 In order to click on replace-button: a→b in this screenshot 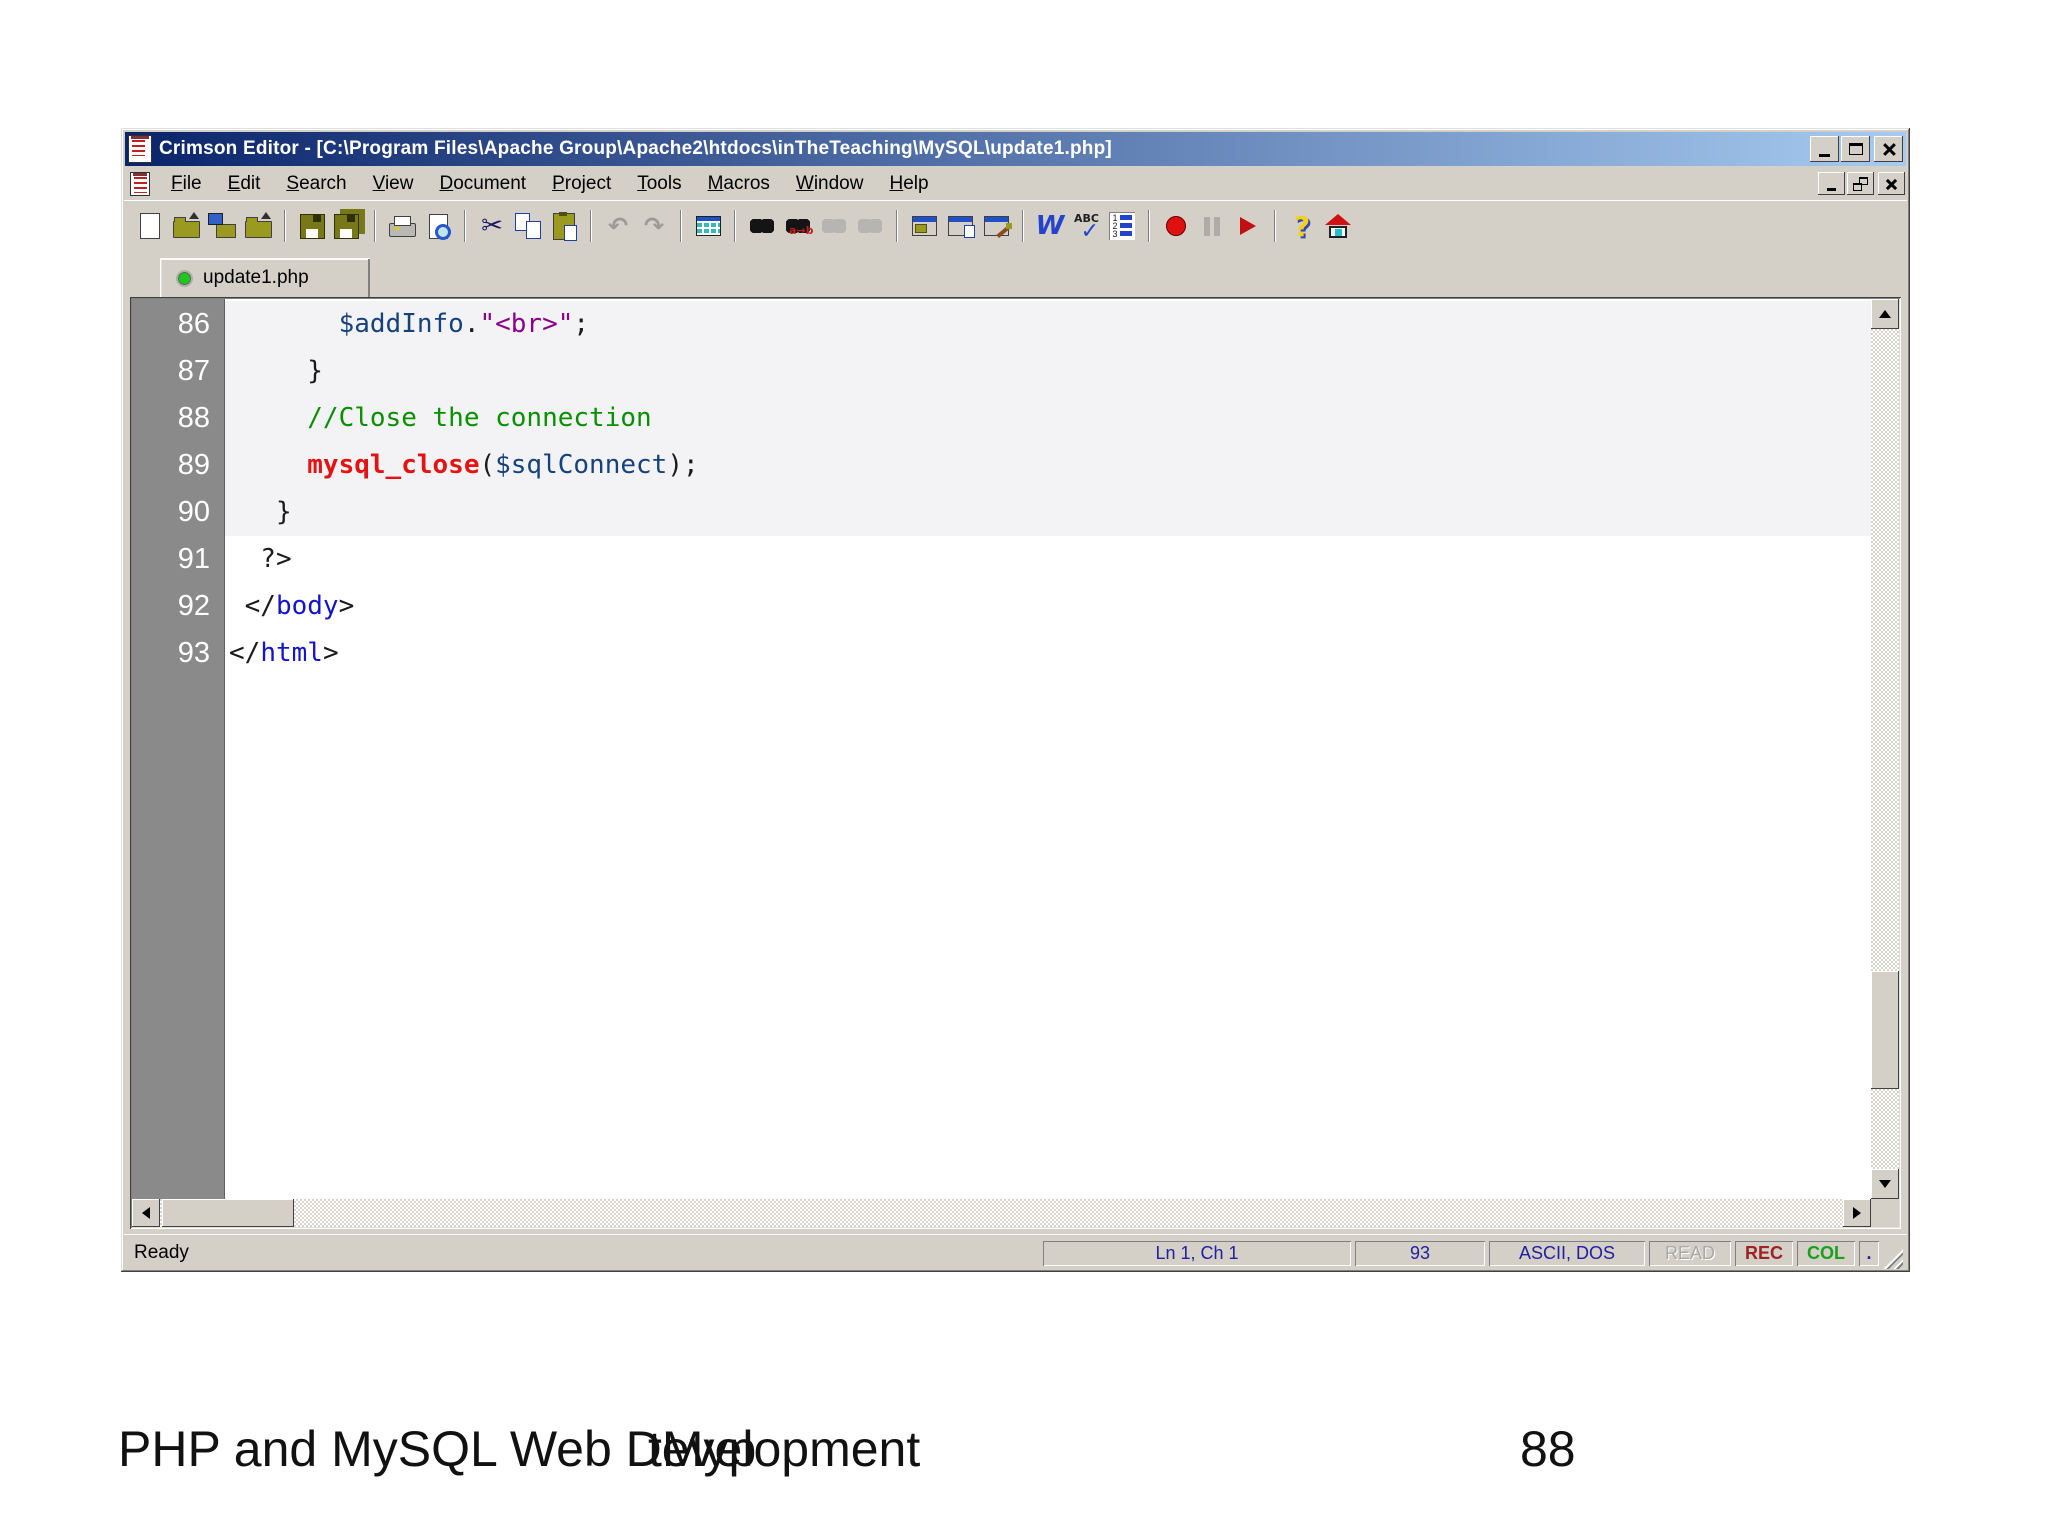, I will do `click(798, 226)`.